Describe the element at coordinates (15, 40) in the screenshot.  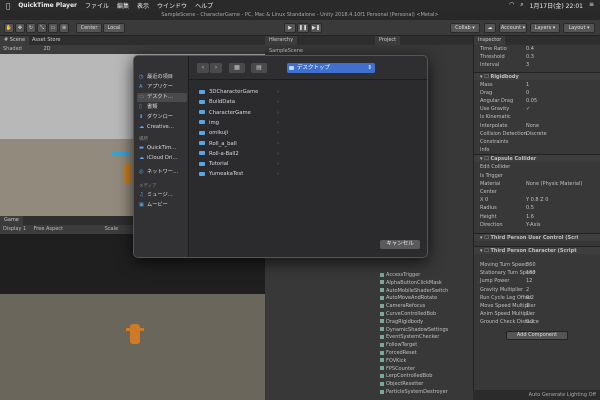
I see `tab-scene: # Scene` at that location.